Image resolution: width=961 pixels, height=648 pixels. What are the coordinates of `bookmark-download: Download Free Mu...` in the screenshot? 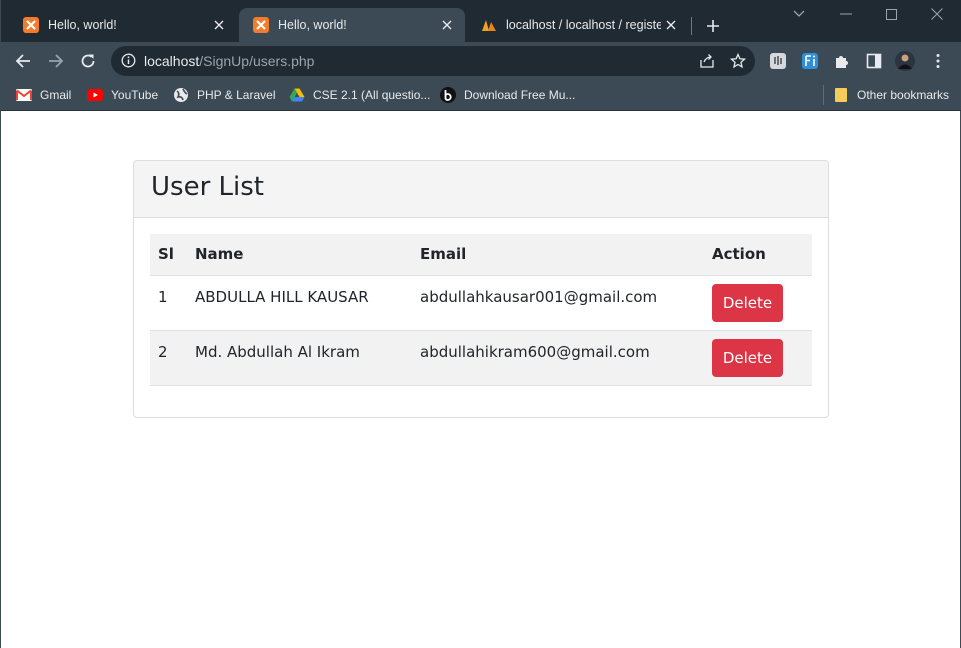 It's located at (507, 95).